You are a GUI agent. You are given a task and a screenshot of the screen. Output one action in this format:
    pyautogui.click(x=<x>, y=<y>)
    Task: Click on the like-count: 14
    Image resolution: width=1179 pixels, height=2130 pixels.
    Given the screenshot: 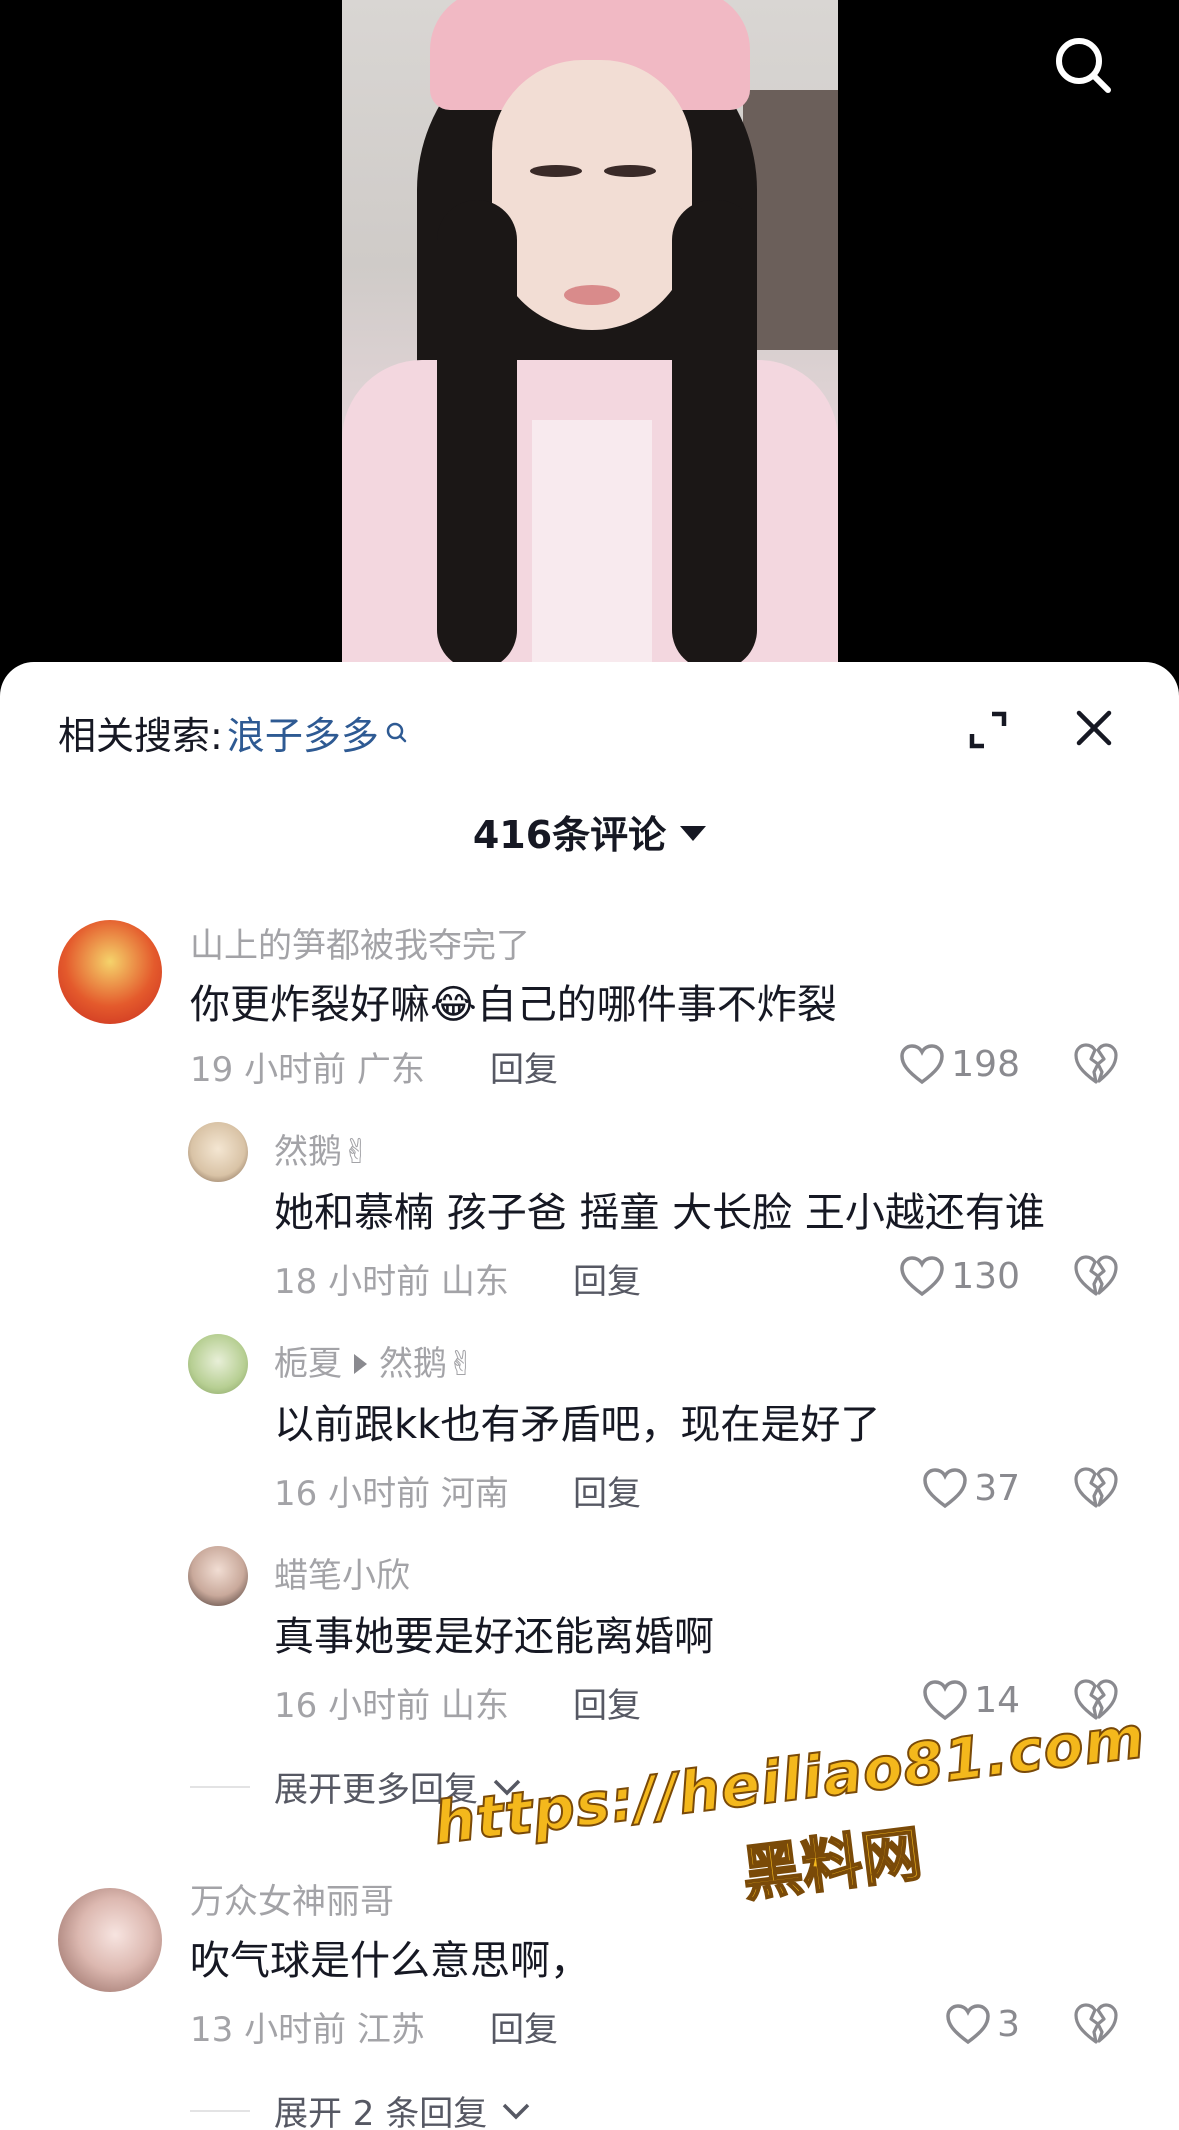 What is the action you would take?
    pyautogui.click(x=997, y=1700)
    